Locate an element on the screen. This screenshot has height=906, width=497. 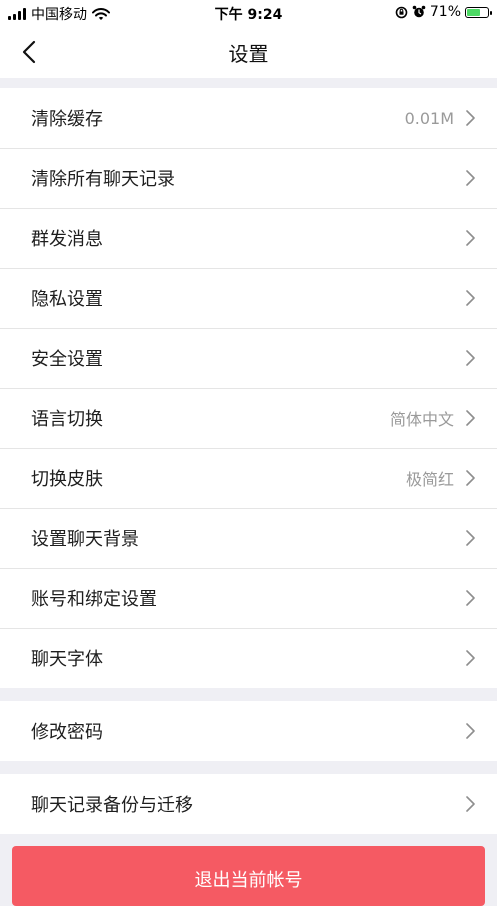
settings-row: 聊天记录备份与迁移 is located at coordinates (248, 804).